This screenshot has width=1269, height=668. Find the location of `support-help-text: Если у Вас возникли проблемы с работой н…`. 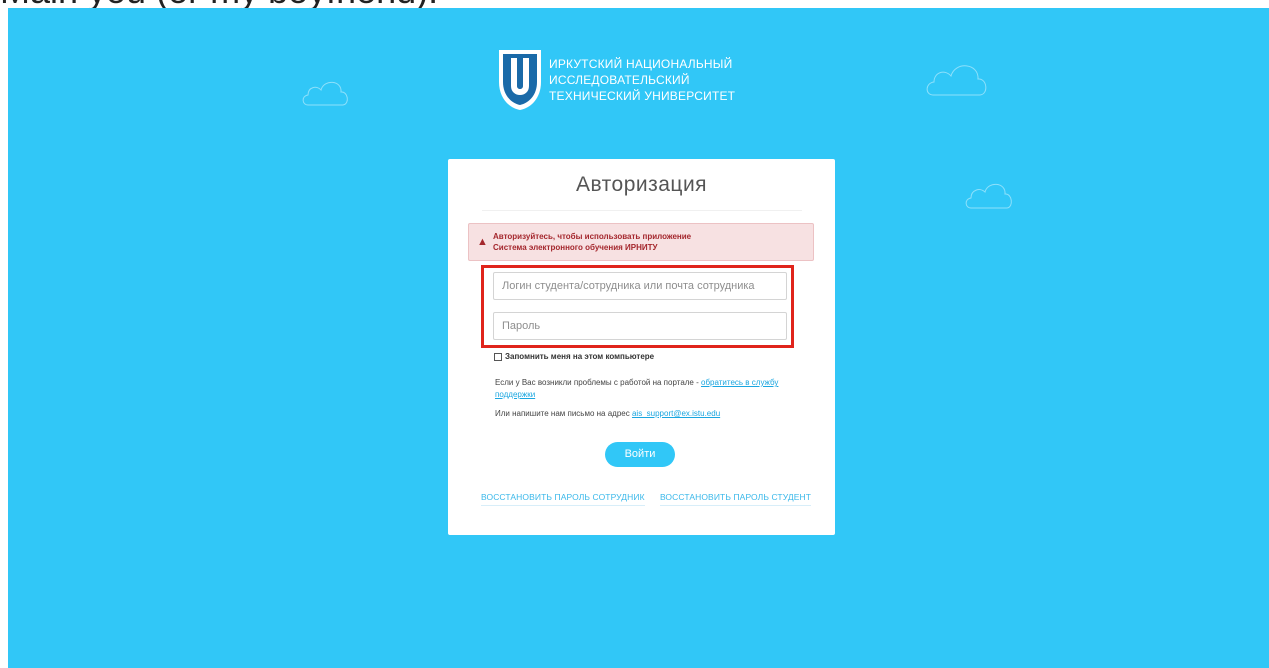

support-help-text: Если у Вас возникли проблемы с работой н… is located at coordinates (645, 389).